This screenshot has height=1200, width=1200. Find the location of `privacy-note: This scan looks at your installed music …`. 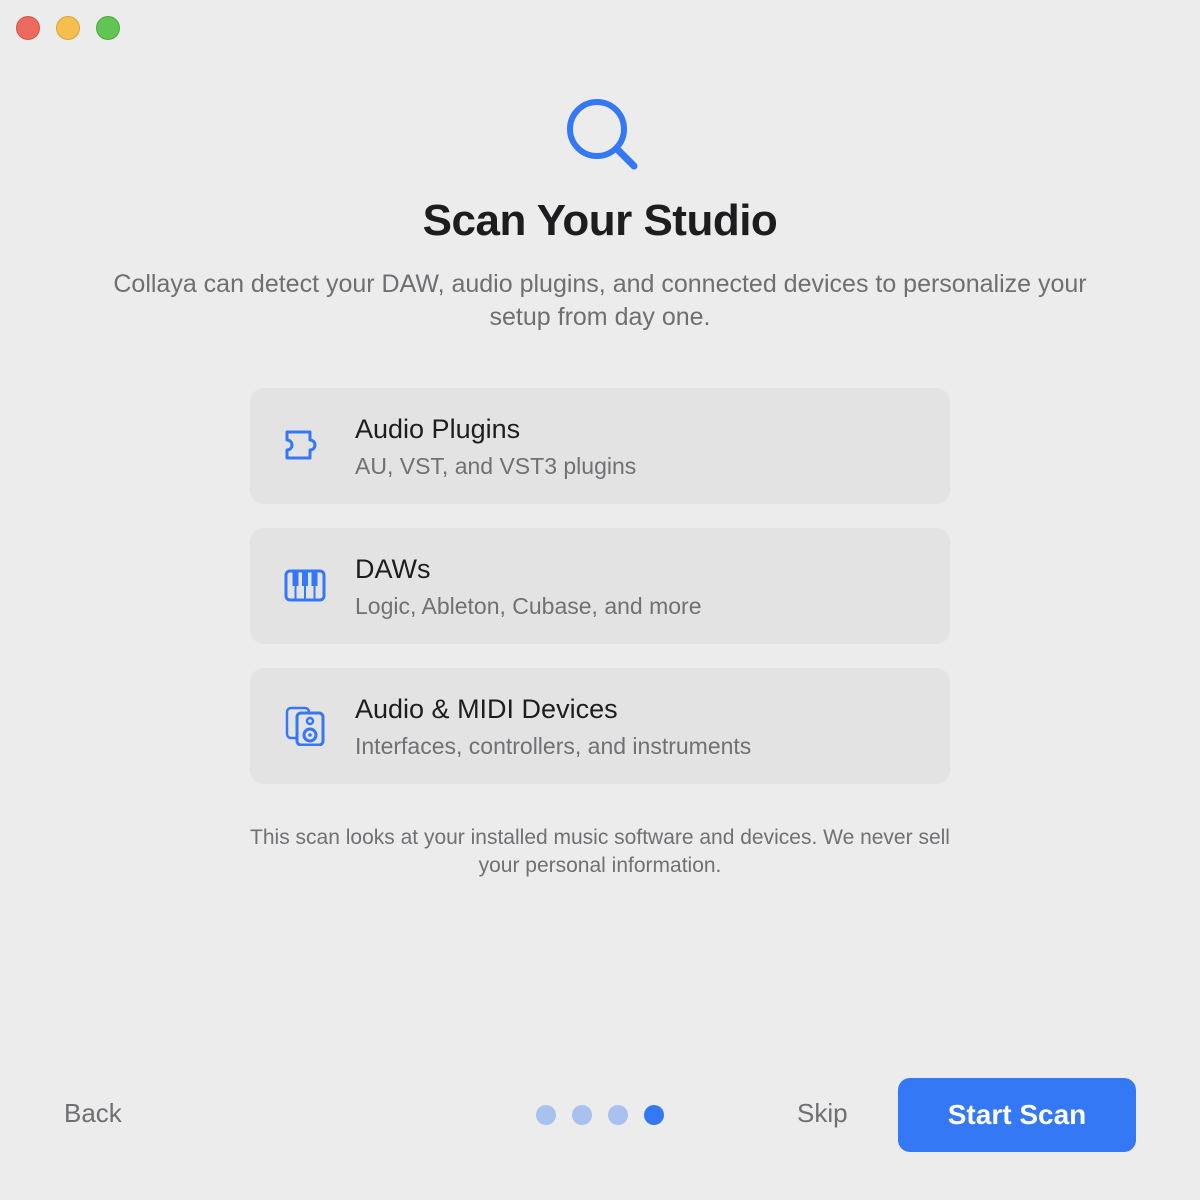

privacy-note: This scan looks at your installed music … is located at coordinates (600, 851).